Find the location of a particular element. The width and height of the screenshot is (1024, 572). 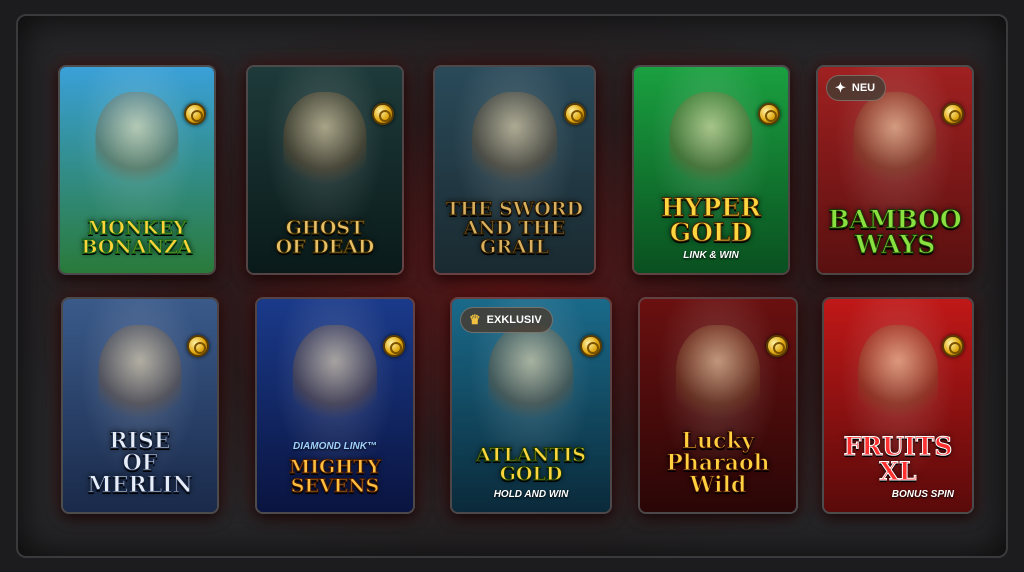

game-tile: HYPER GOLD LINK & WIN is located at coordinates (711, 170).